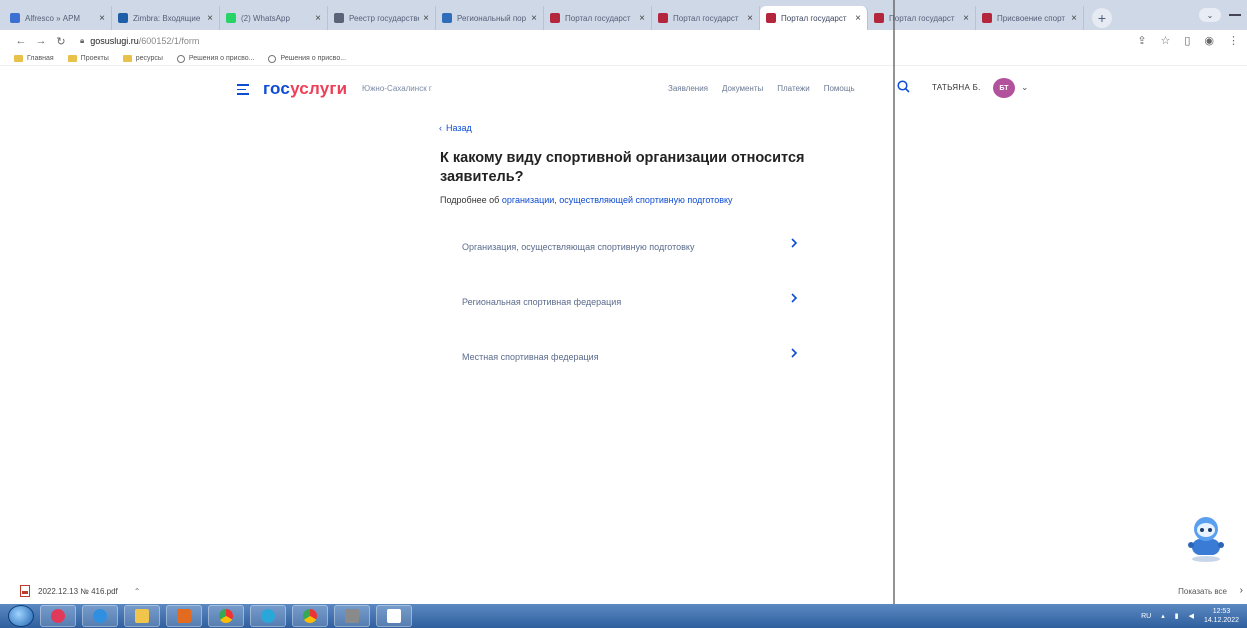 The width and height of the screenshot is (1247, 628). What do you see at coordinates (625, 357) in the screenshot?
I see `option-local-federation: Местная спортивная федерация` at bounding box center [625, 357].